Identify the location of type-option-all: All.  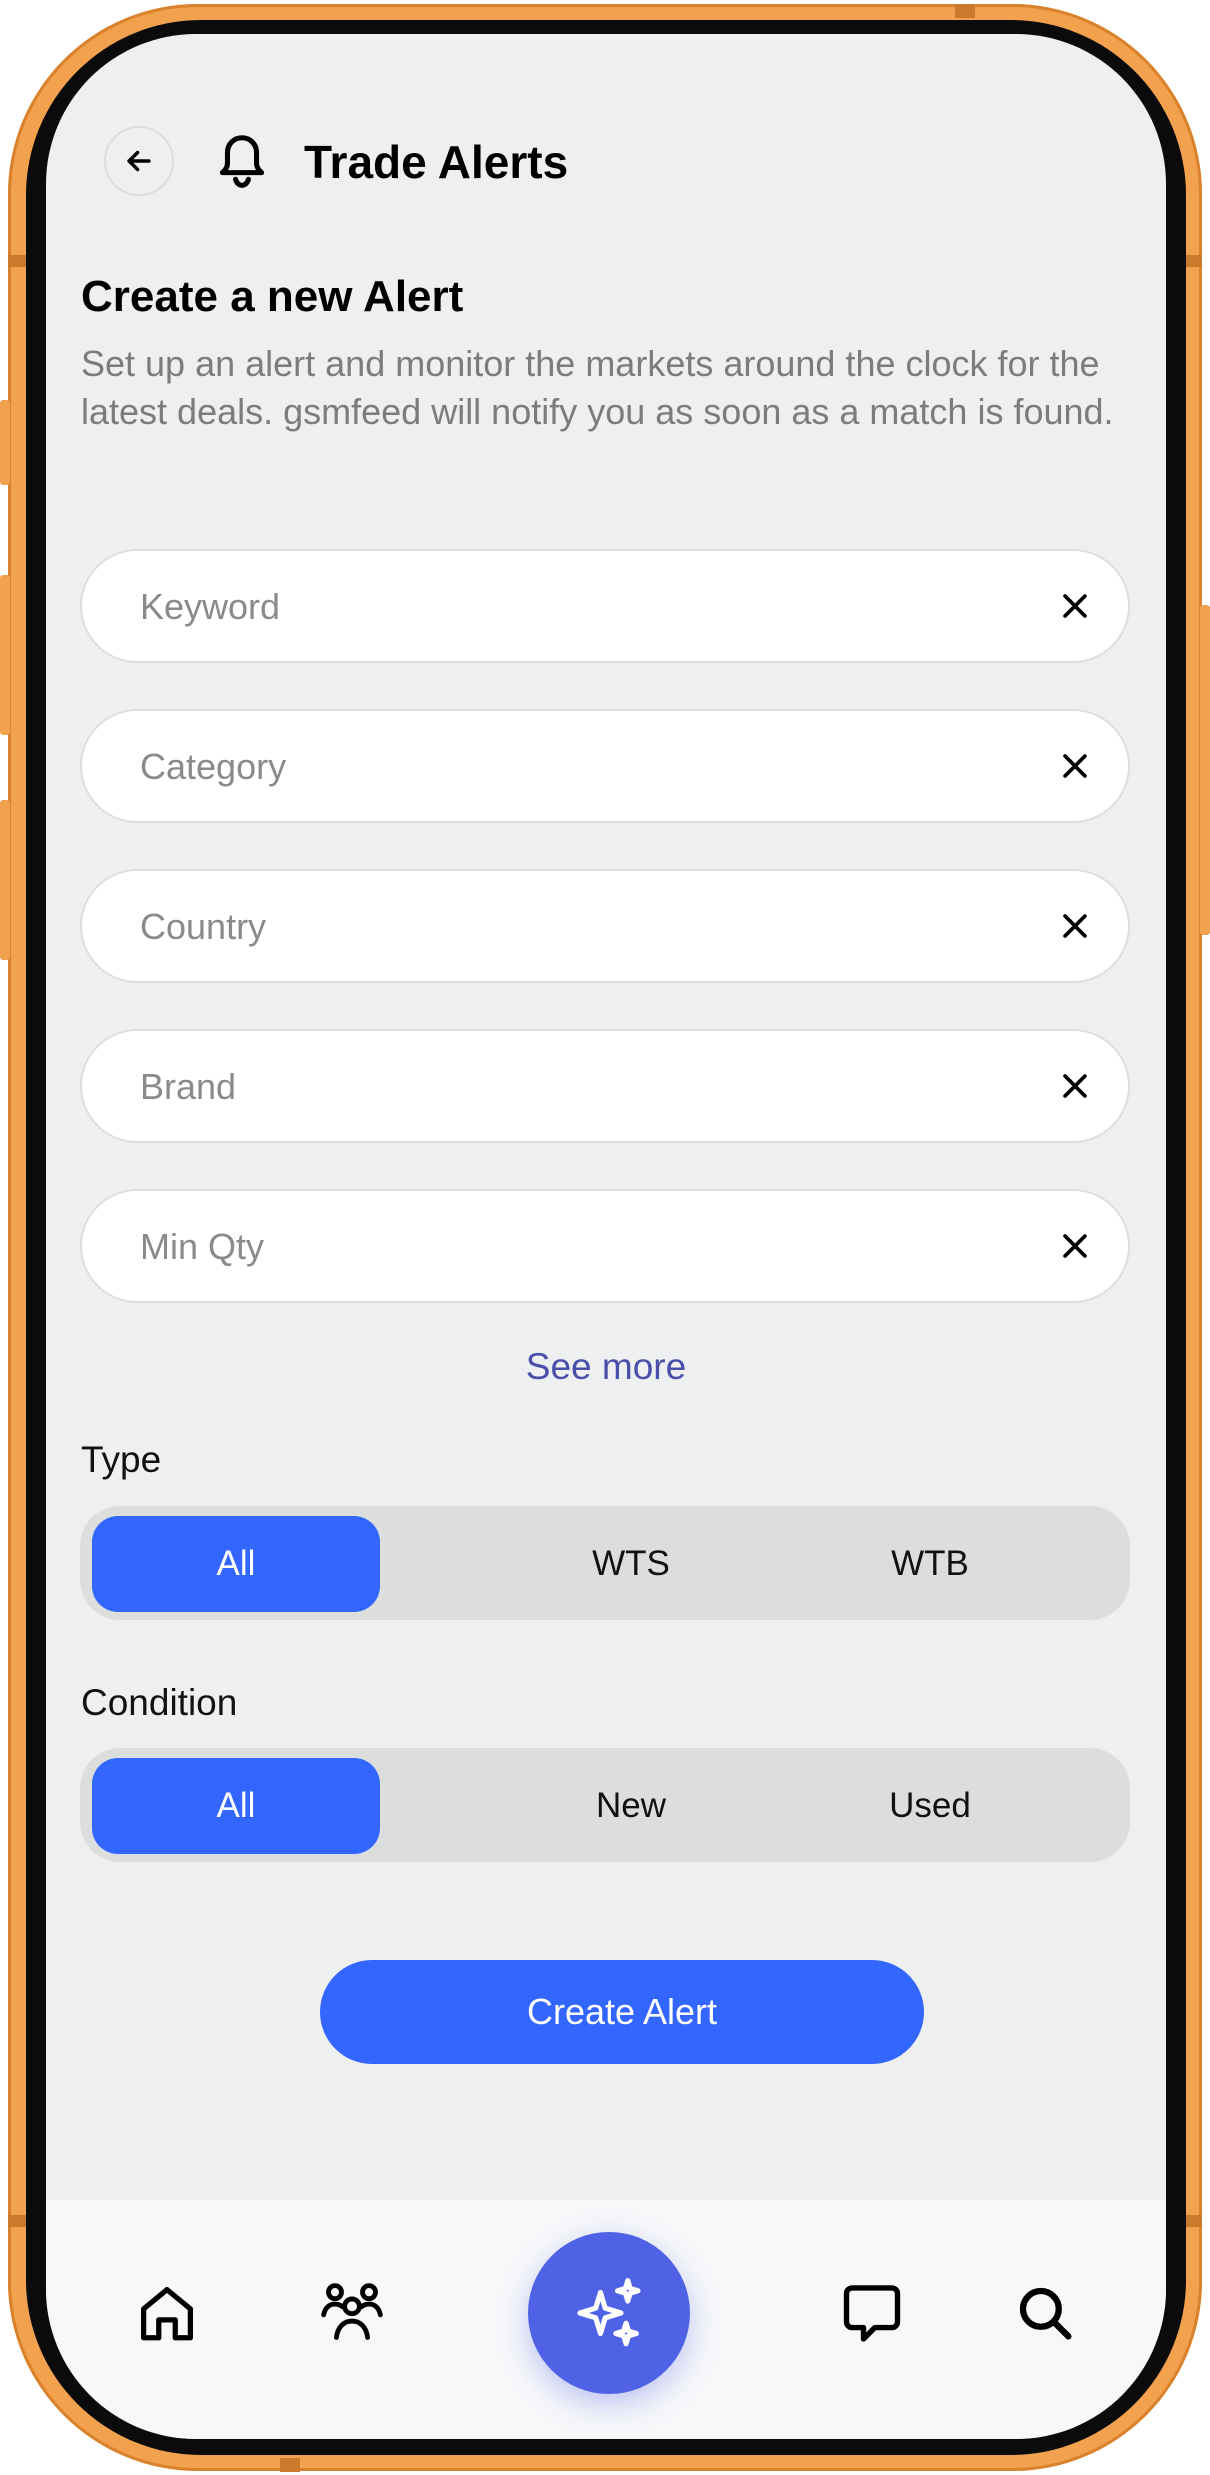
(236, 1564).